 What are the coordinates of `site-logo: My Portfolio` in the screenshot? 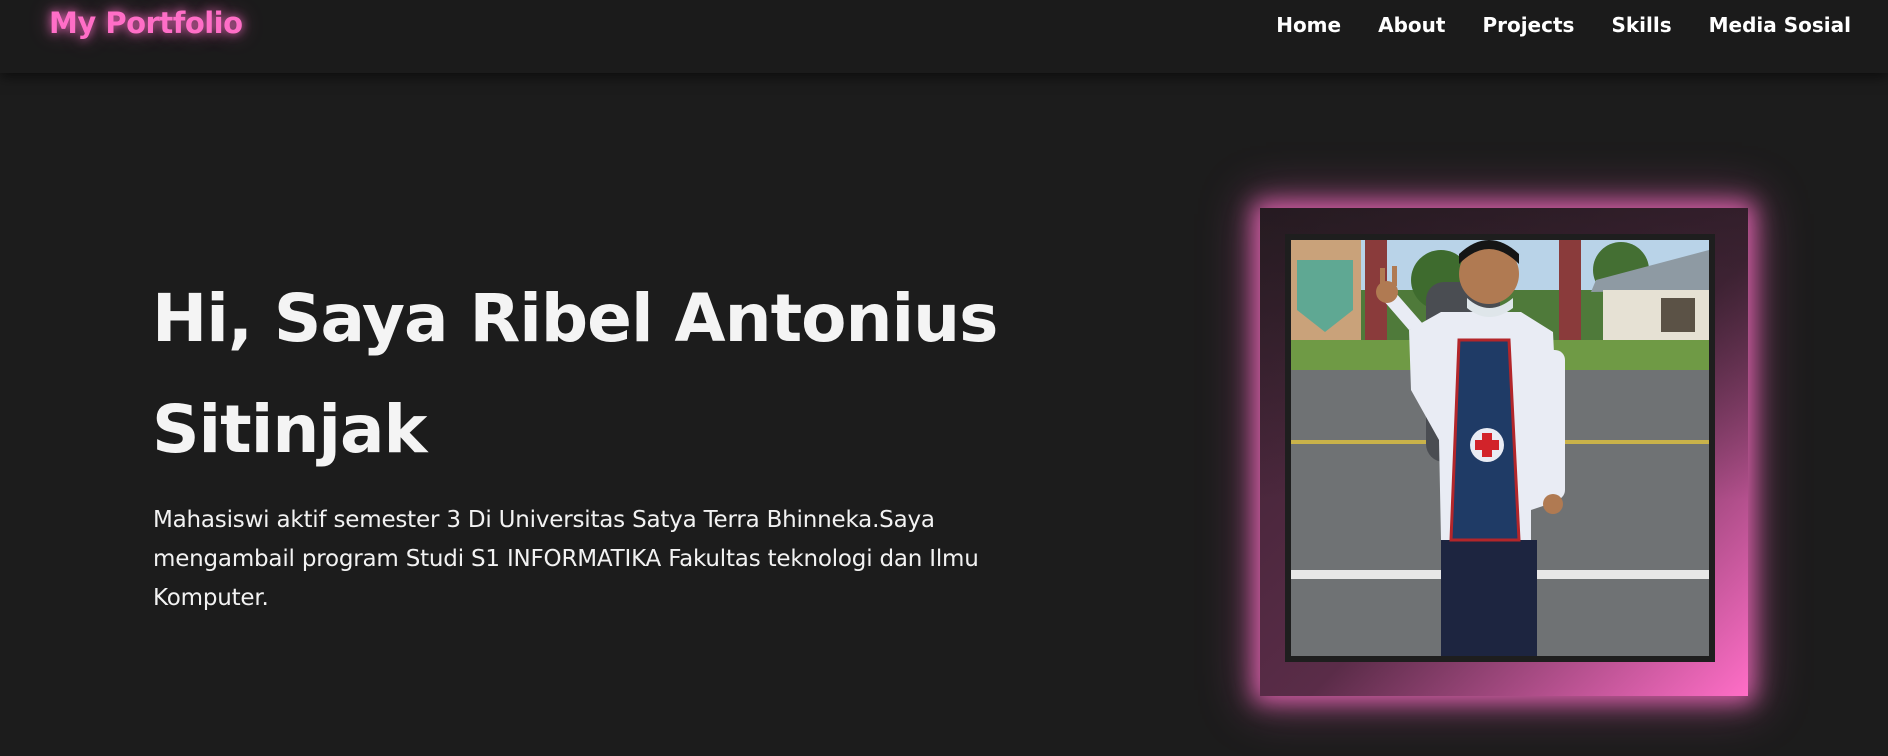 It's located at (146, 23).